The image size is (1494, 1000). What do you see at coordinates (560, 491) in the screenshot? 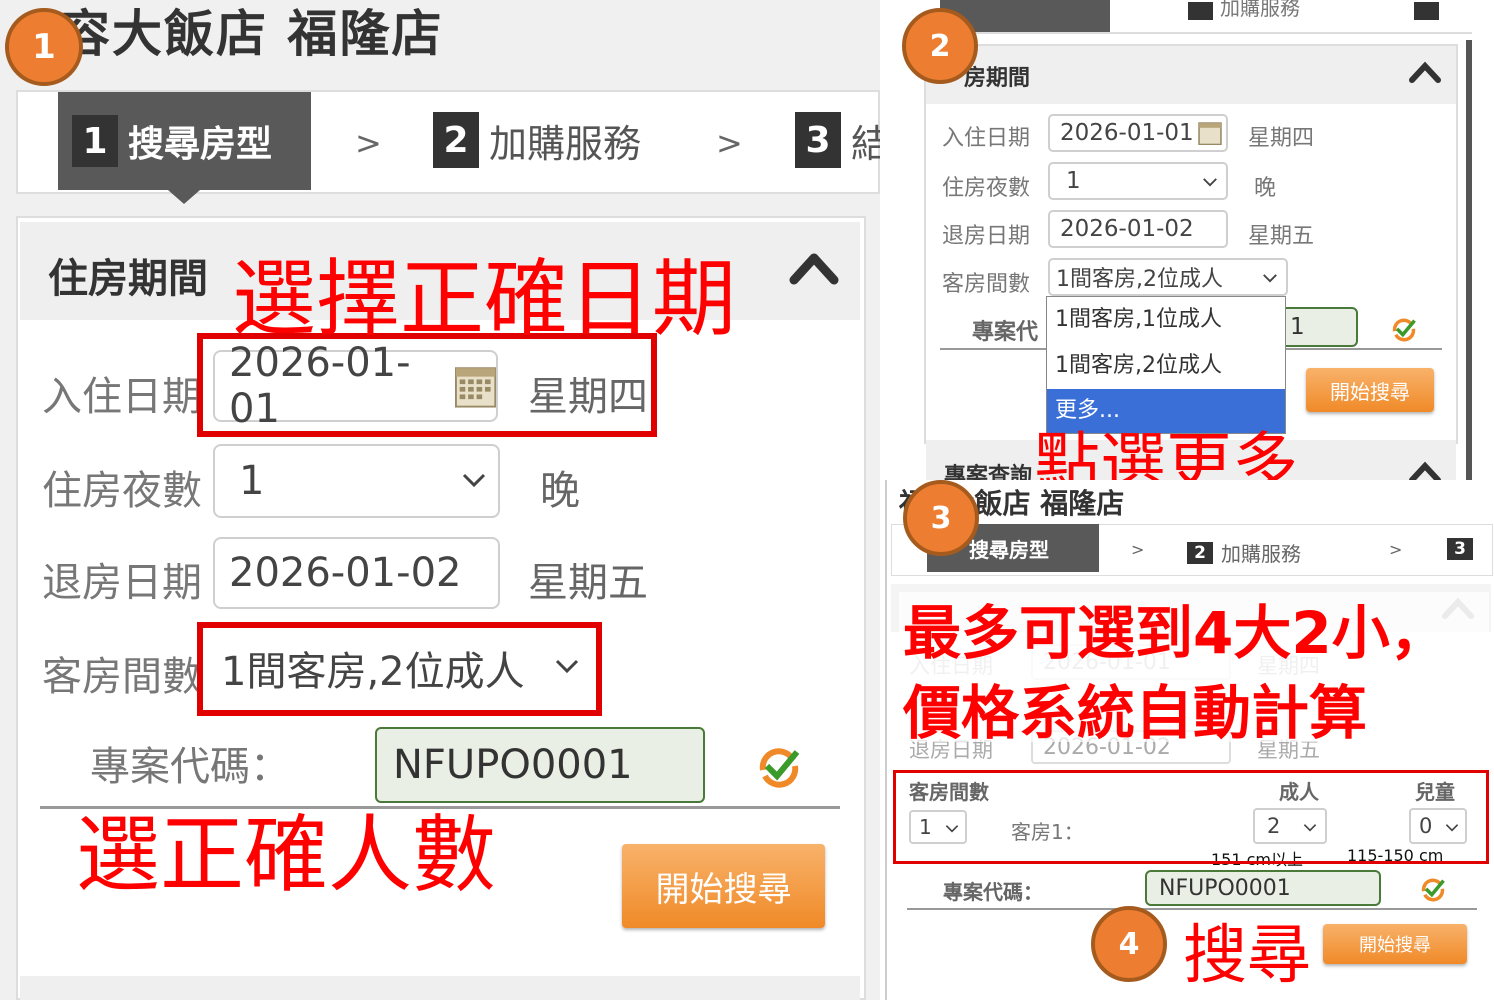
I see `nights-unit: 晚` at bounding box center [560, 491].